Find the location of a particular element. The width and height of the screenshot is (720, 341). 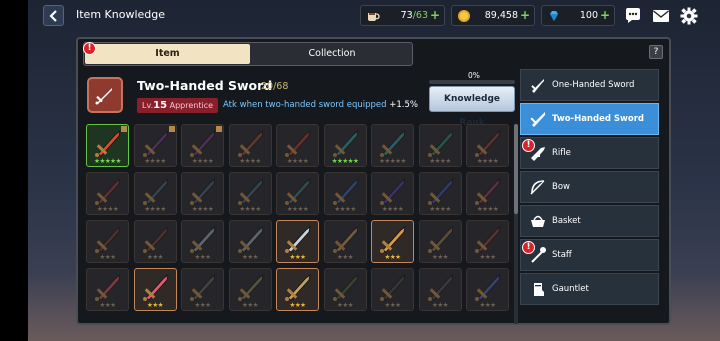

category-label: Rifle is located at coordinates (561, 153).